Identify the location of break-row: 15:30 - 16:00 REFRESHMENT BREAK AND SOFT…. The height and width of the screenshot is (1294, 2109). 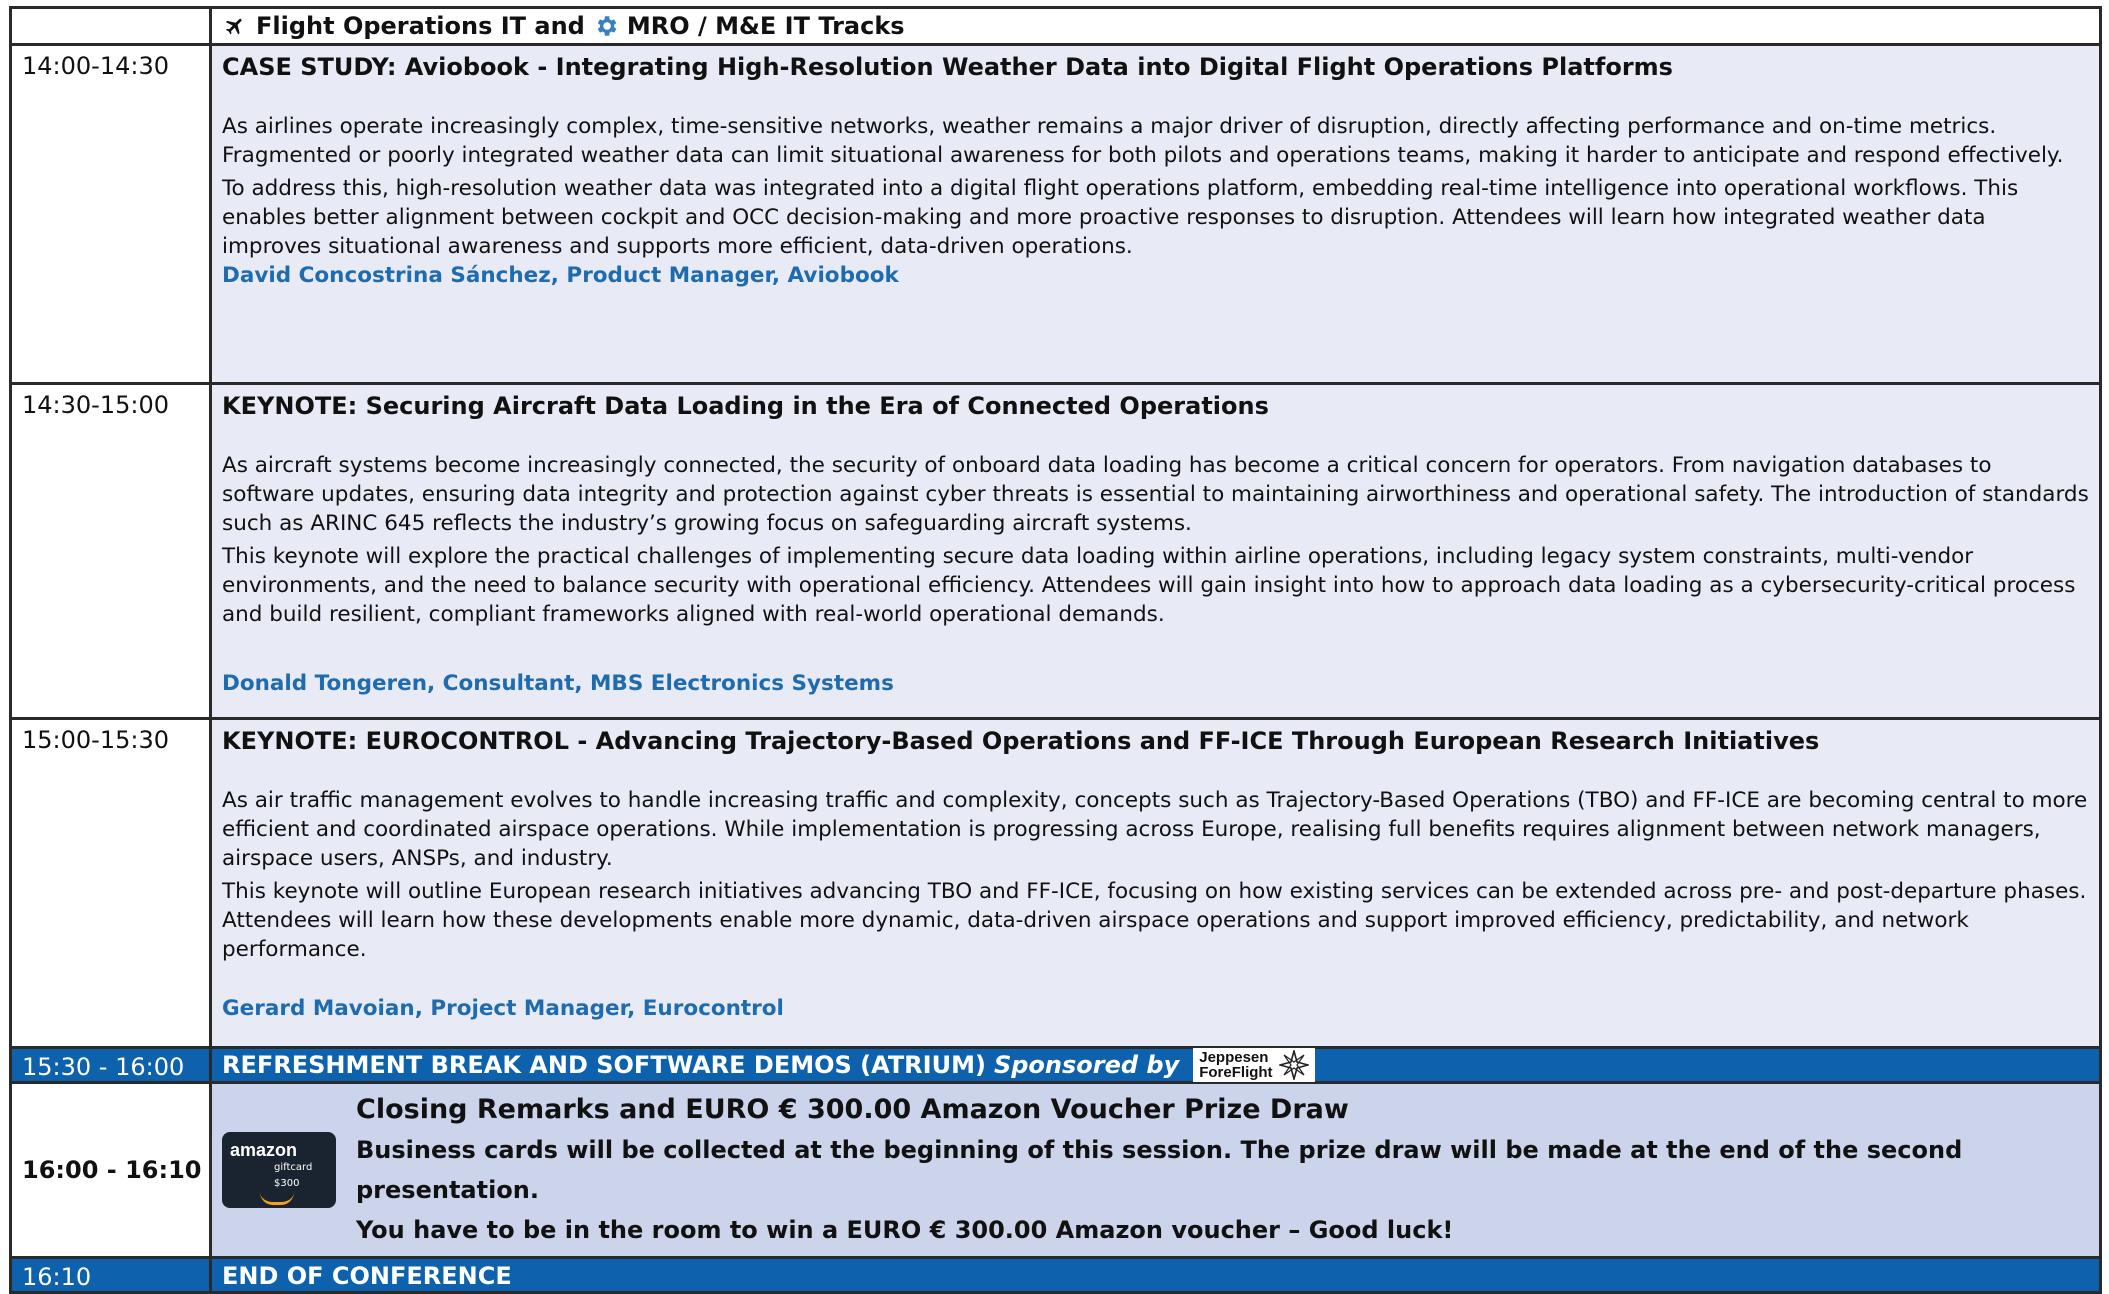
(1055, 1065).